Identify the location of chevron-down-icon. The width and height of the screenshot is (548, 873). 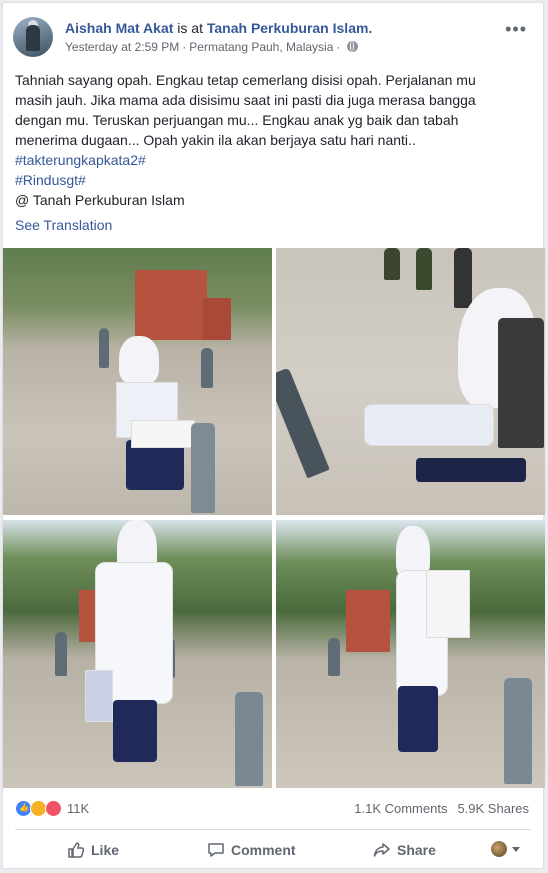
(516, 849).